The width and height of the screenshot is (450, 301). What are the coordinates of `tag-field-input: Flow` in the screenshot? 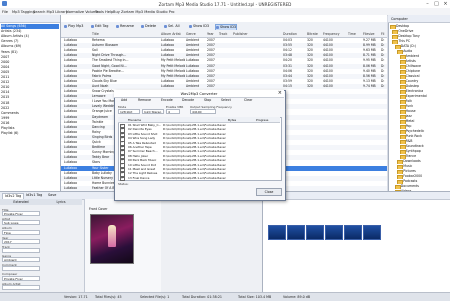 It's located at (21, 232).